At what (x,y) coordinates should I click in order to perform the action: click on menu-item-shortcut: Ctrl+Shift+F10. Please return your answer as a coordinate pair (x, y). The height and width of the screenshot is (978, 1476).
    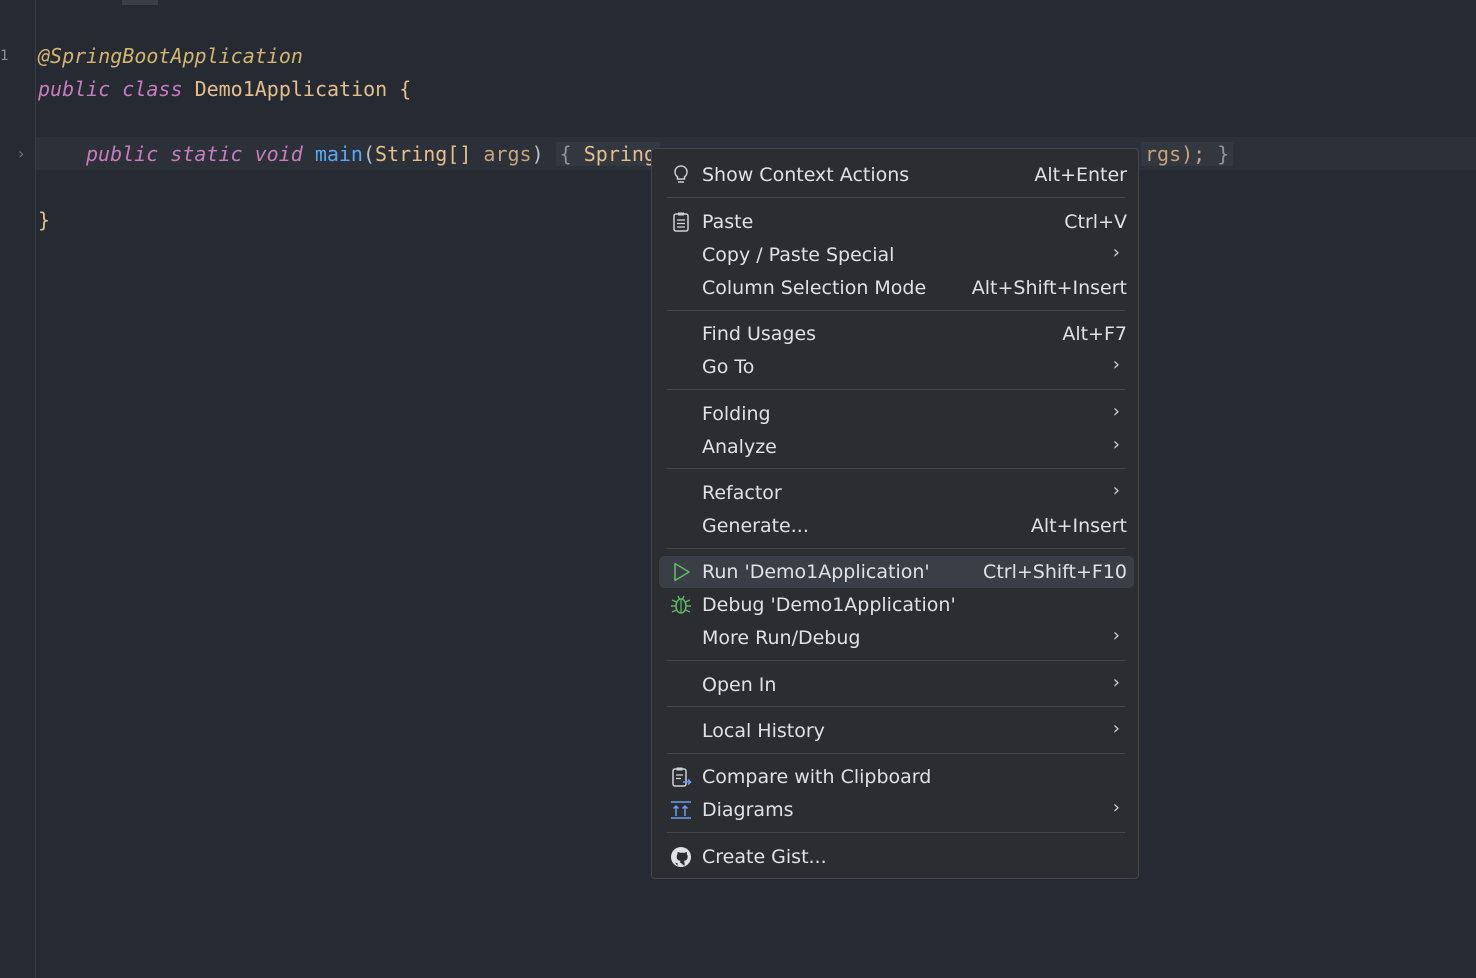
    Looking at the image, I should click on (1055, 572).